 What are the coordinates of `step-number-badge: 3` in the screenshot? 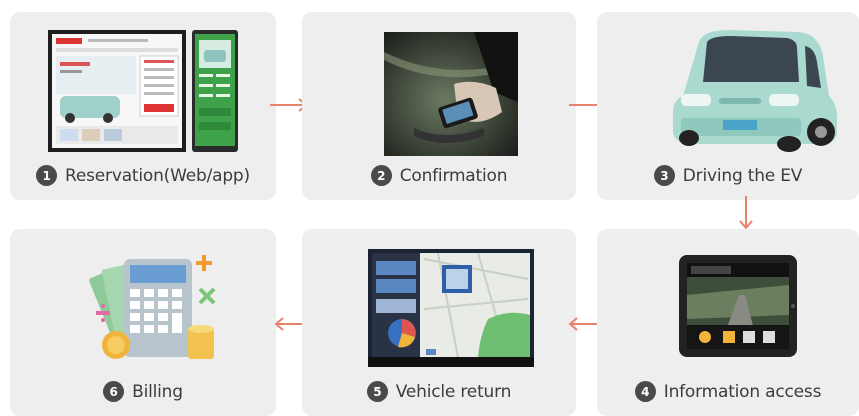 It's located at (664, 175).